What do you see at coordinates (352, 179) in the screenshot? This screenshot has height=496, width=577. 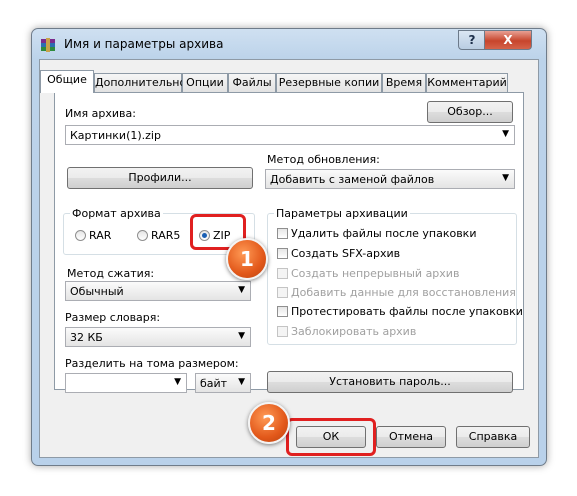 I see `update-method-value: Добавить с заменой файлов` at bounding box center [352, 179].